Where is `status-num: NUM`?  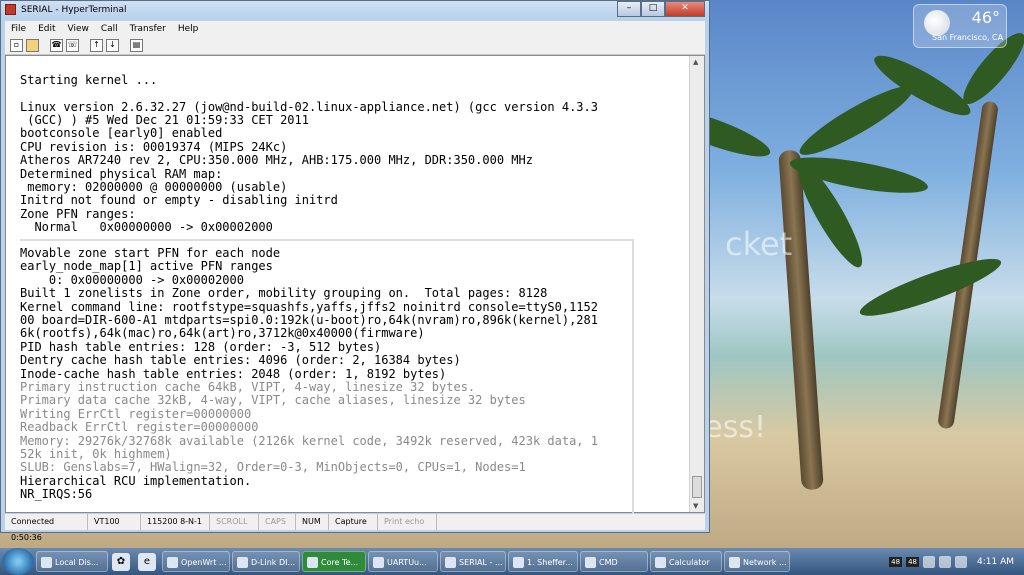
status-num: NUM is located at coordinates (312, 522).